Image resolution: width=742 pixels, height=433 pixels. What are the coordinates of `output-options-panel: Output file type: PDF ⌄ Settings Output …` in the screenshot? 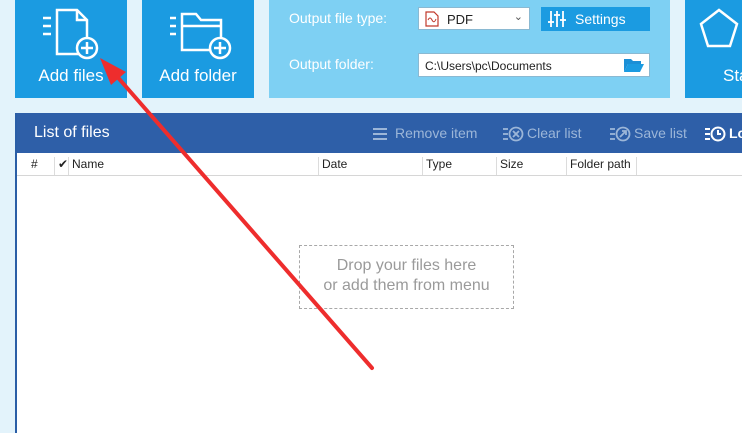 It's located at (469, 49).